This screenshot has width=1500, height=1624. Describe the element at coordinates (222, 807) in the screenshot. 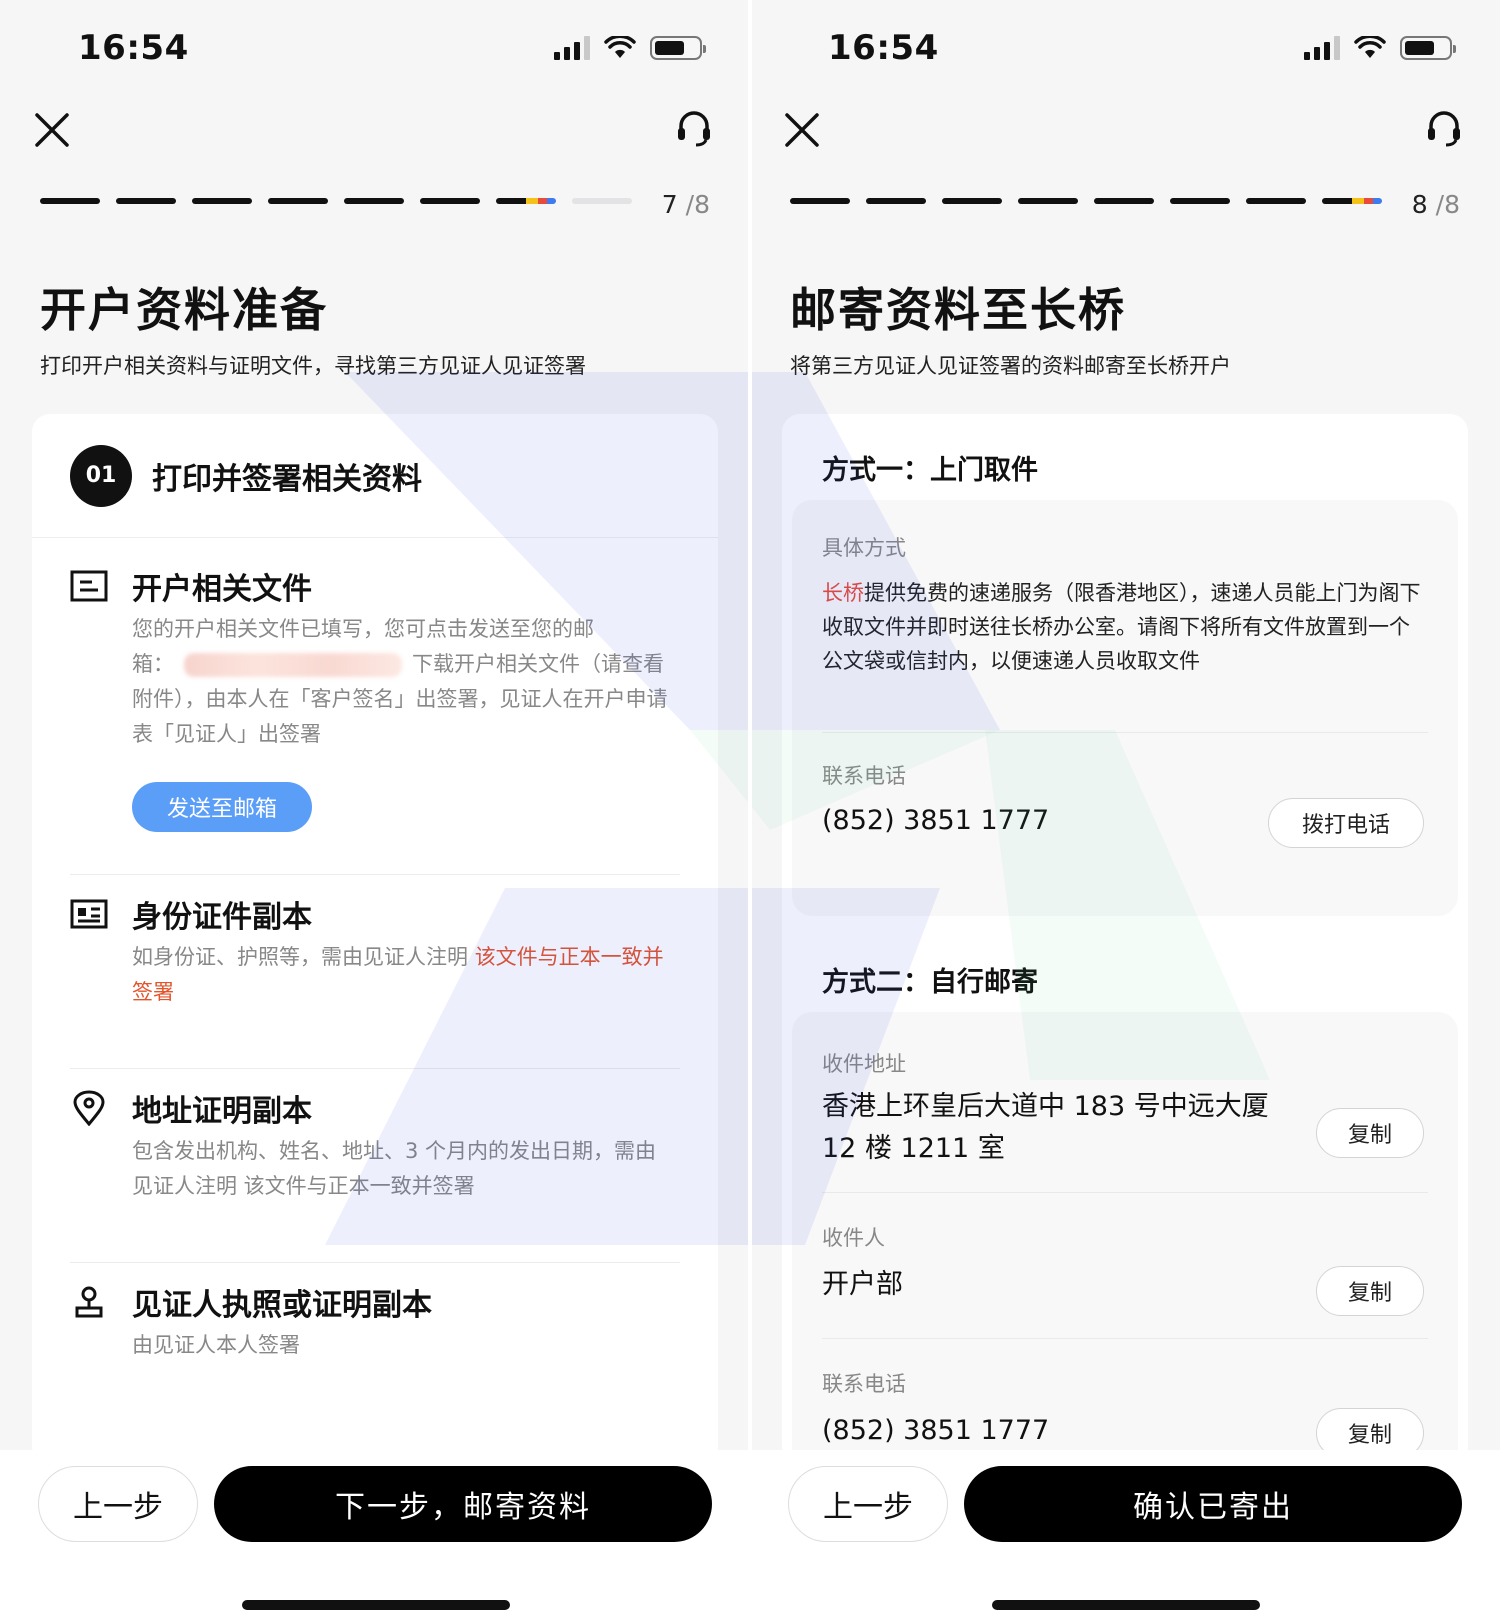

I see `send-to-email-button: 发送至邮箱` at that location.